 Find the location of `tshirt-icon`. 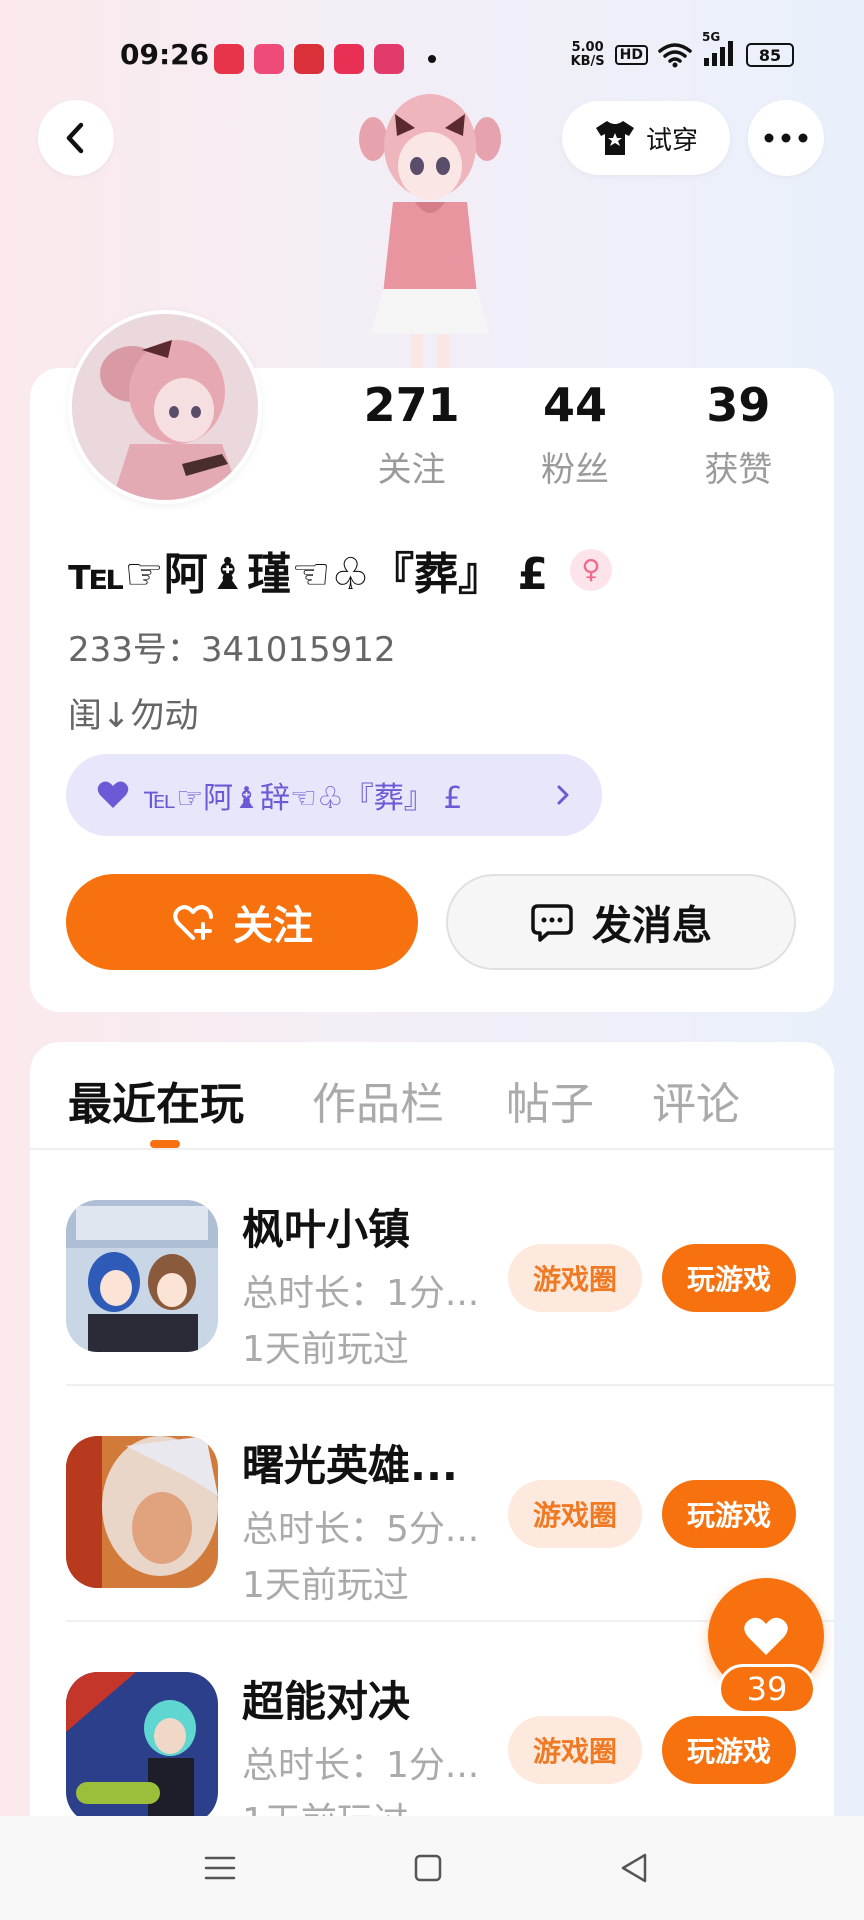

tshirt-icon is located at coordinates (614, 138).